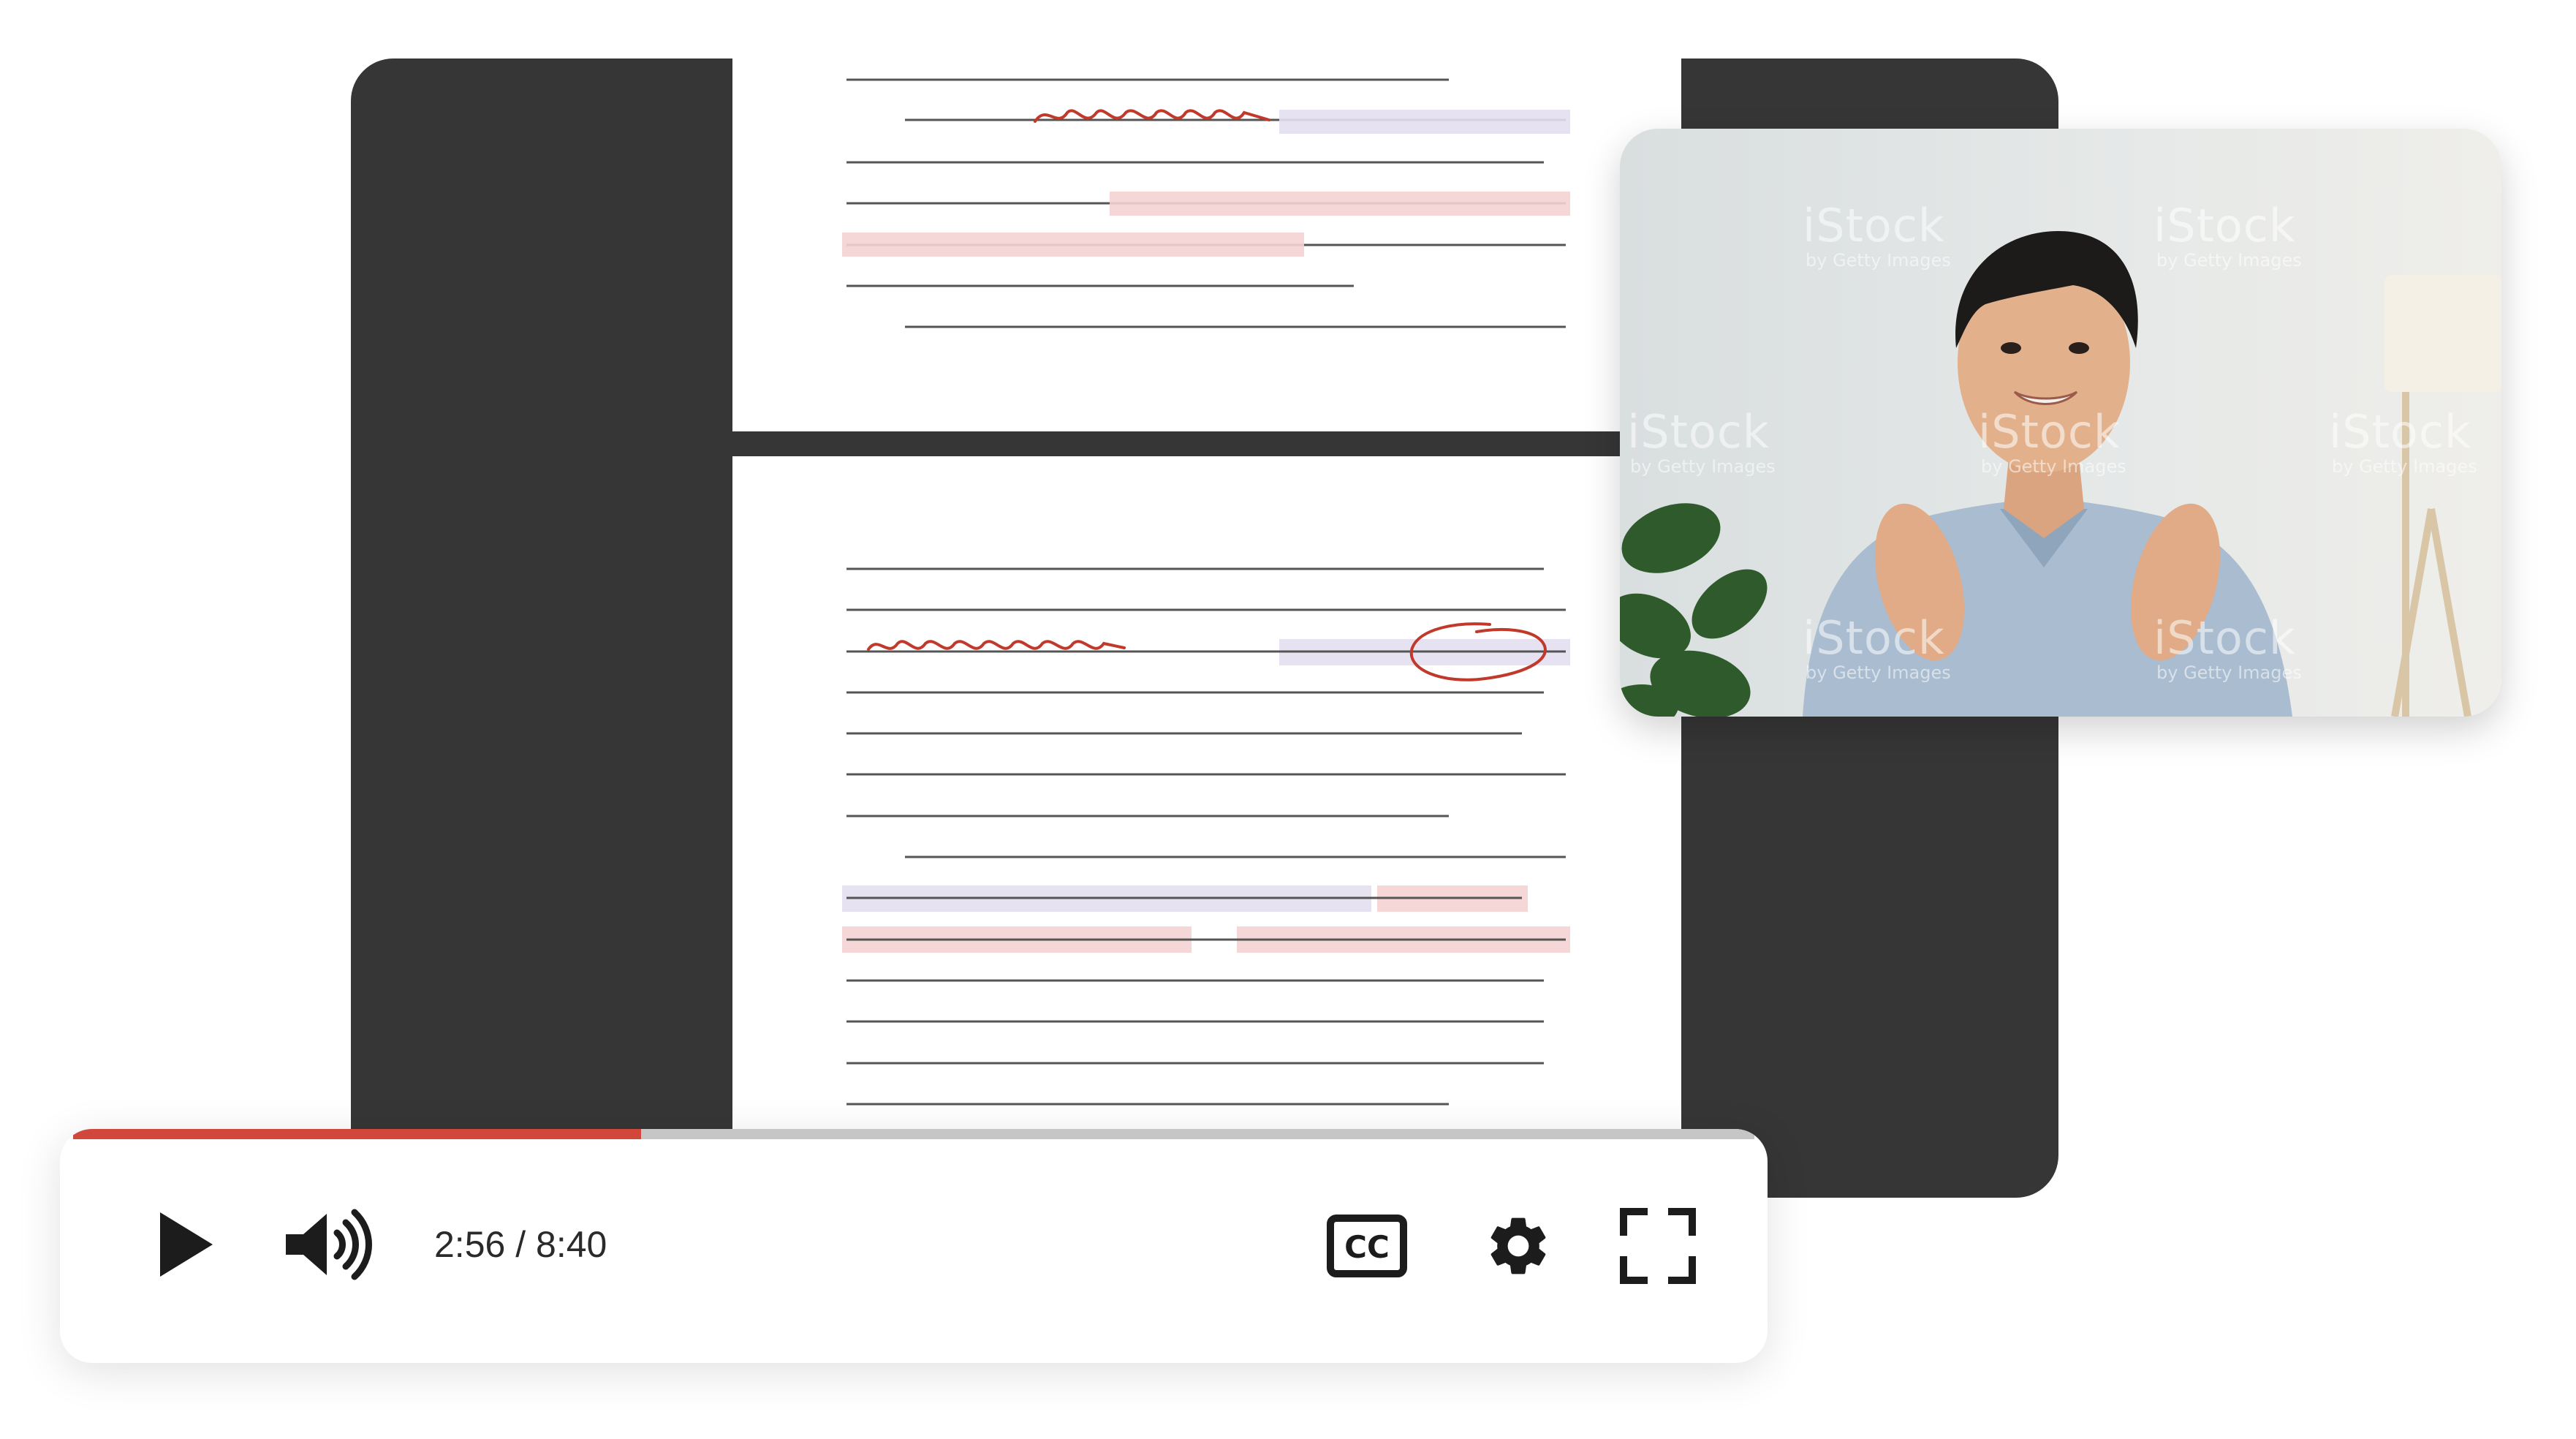 This screenshot has height=1439, width=2576. What do you see at coordinates (186, 1244) in the screenshot?
I see `play-icon` at bounding box center [186, 1244].